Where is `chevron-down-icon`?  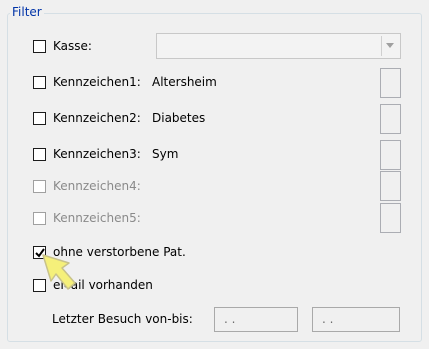 chevron-down-icon is located at coordinates (390, 45).